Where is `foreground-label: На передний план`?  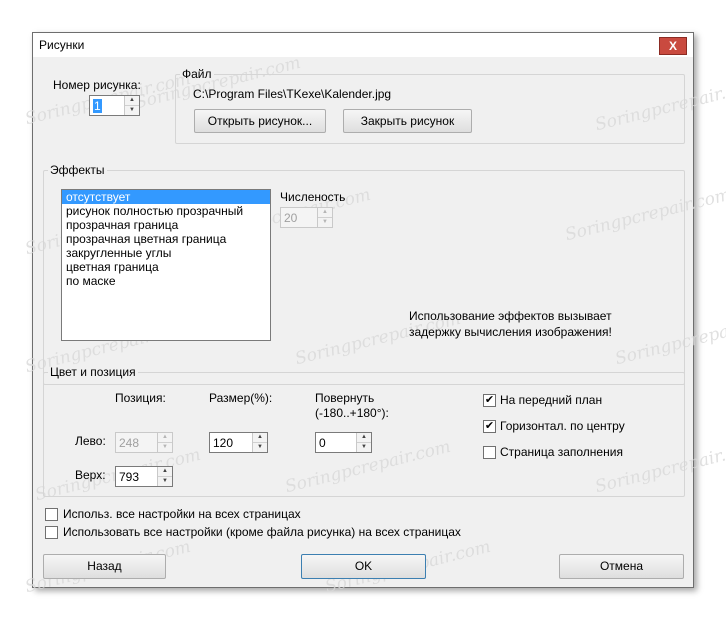 foreground-label: На передний план is located at coordinates (551, 400).